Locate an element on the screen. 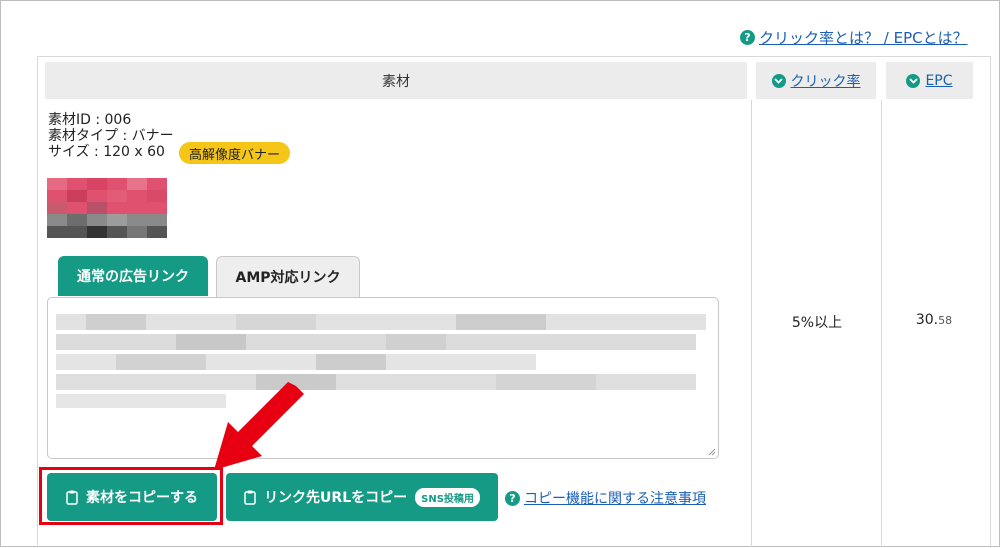  sort-epc-link: EPC is located at coordinates (938, 81).